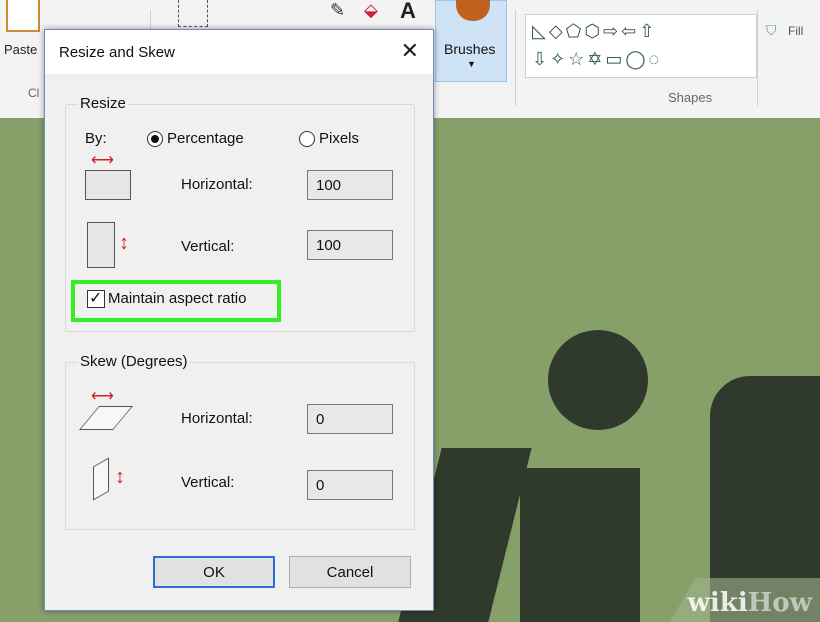  Describe the element at coordinates (408, 12) in the screenshot. I see `text-tool-icon: A` at that location.